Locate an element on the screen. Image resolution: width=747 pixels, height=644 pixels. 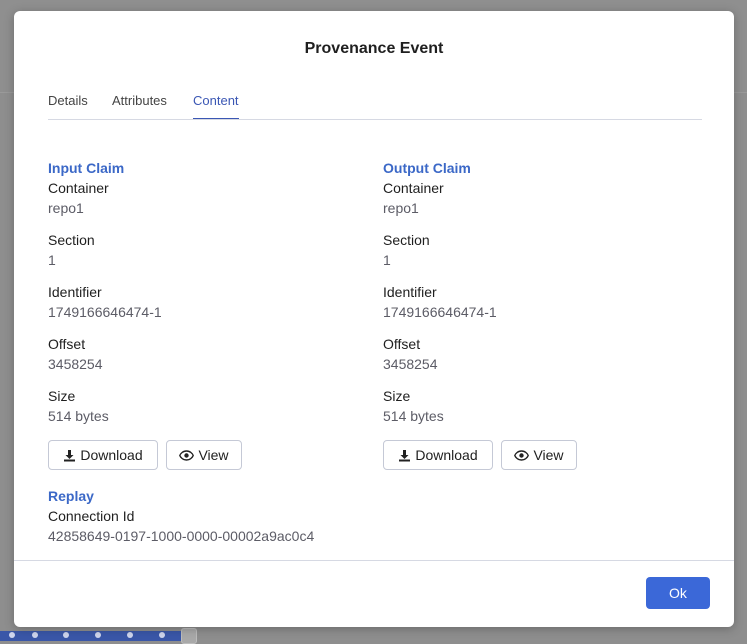
dialog-title: Provenance Event is located at coordinates (374, 48).